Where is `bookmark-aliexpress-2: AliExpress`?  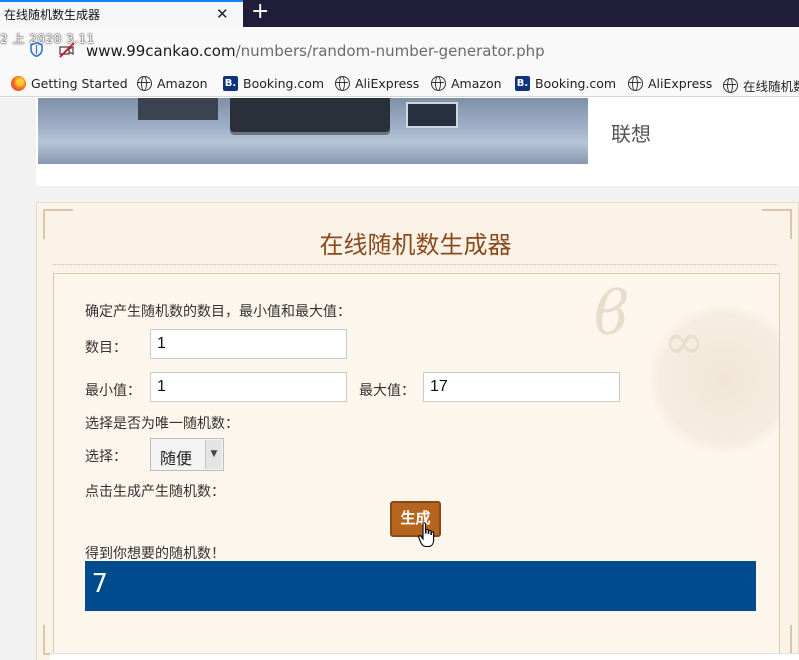 bookmark-aliexpress-2: AliExpress is located at coordinates (670, 83).